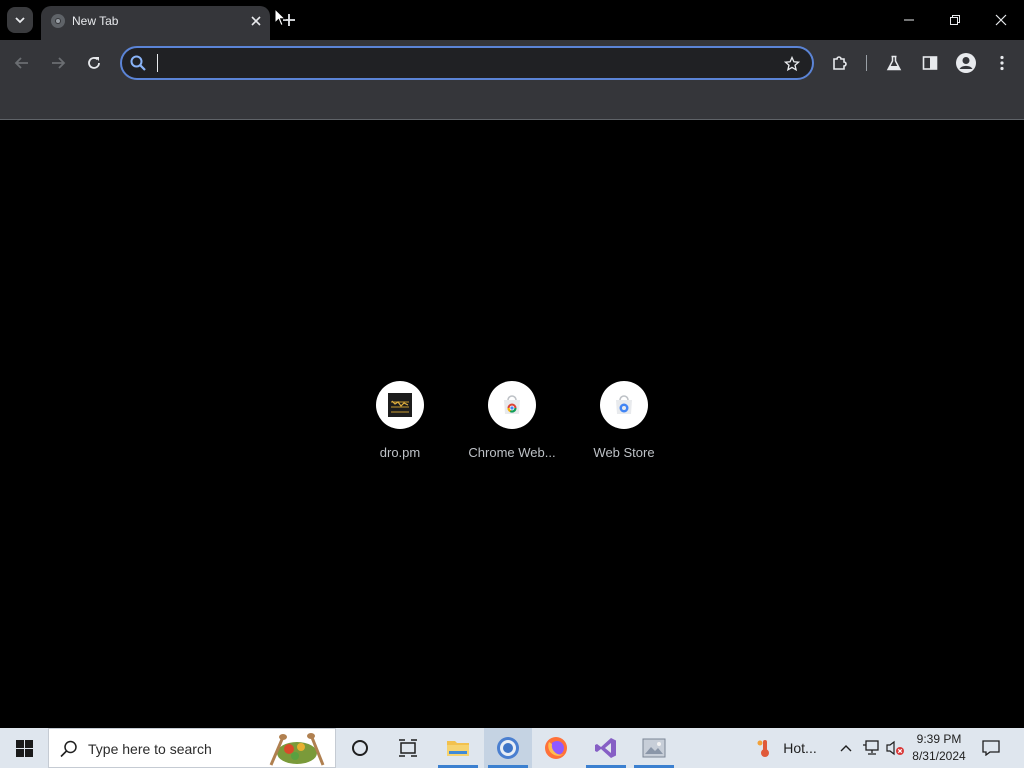 The width and height of the screenshot is (1024, 768). I want to click on taskbar-clock: 9:39 PM 8/31/2024, so click(939, 748).